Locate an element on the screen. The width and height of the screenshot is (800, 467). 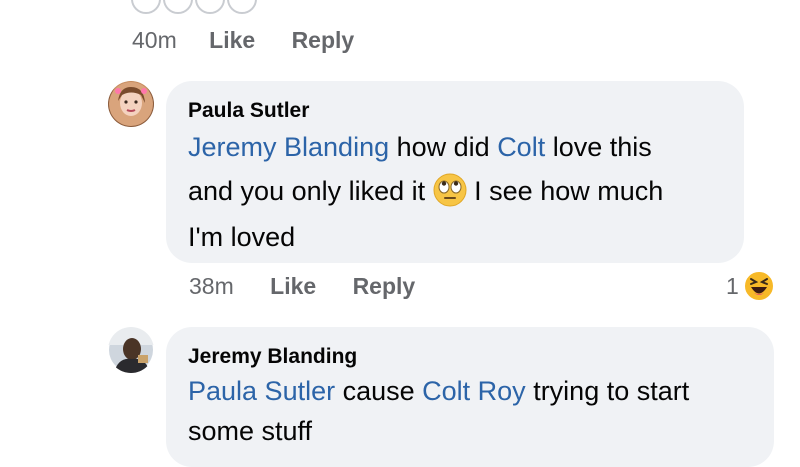
mention-link: Colt is located at coordinates (521, 147).